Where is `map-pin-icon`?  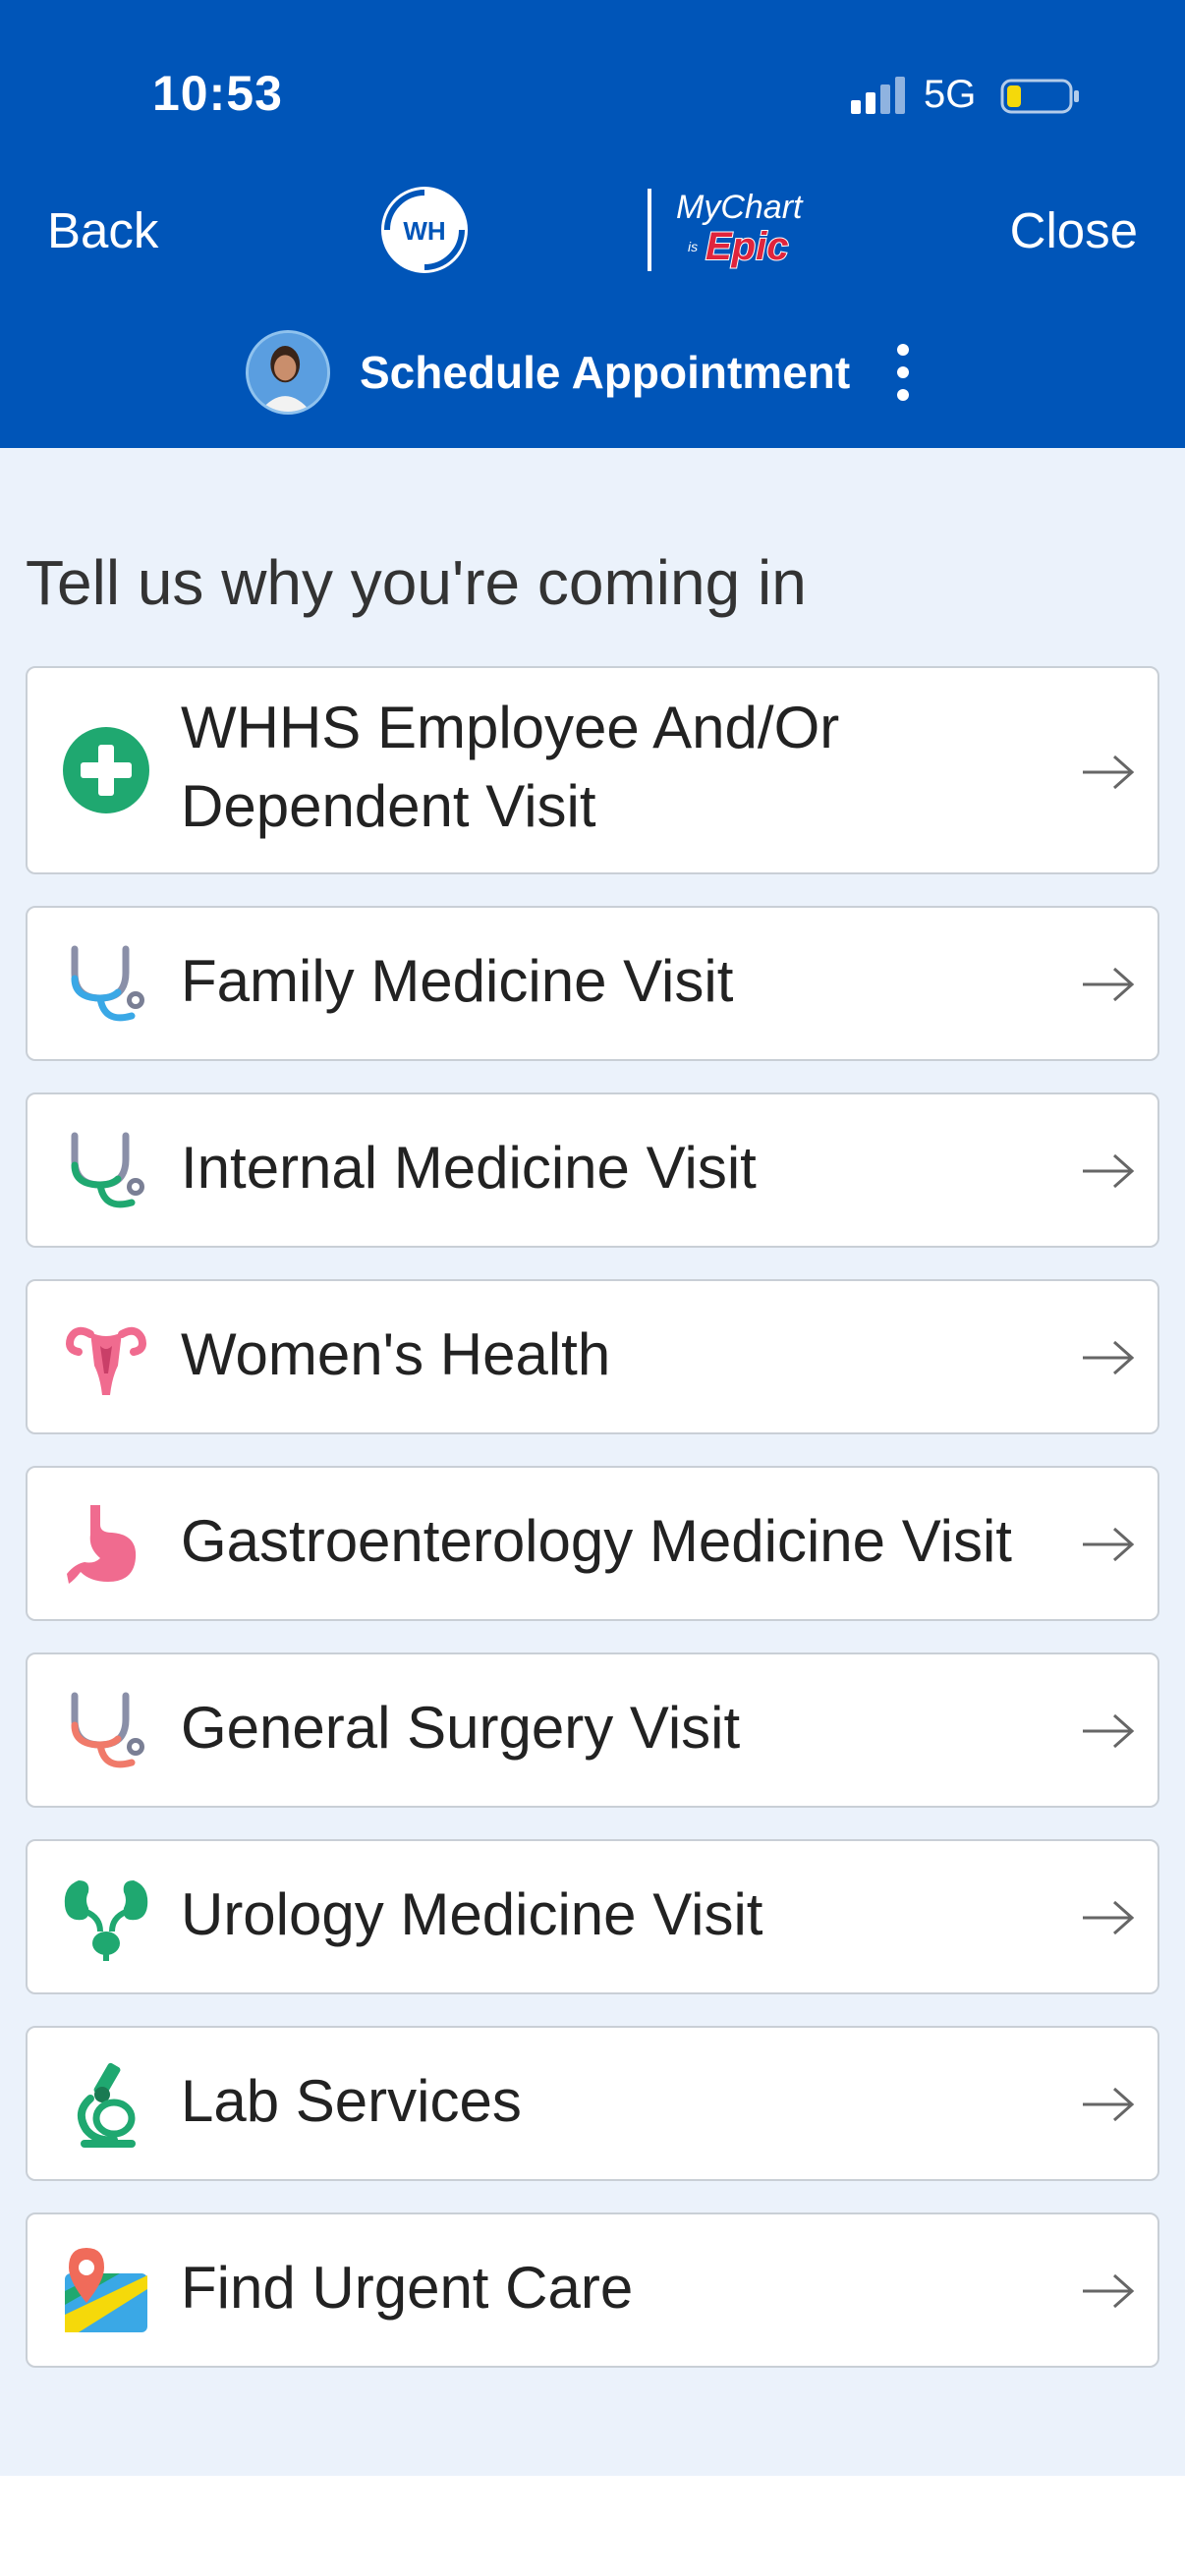 map-pin-icon is located at coordinates (106, 2290).